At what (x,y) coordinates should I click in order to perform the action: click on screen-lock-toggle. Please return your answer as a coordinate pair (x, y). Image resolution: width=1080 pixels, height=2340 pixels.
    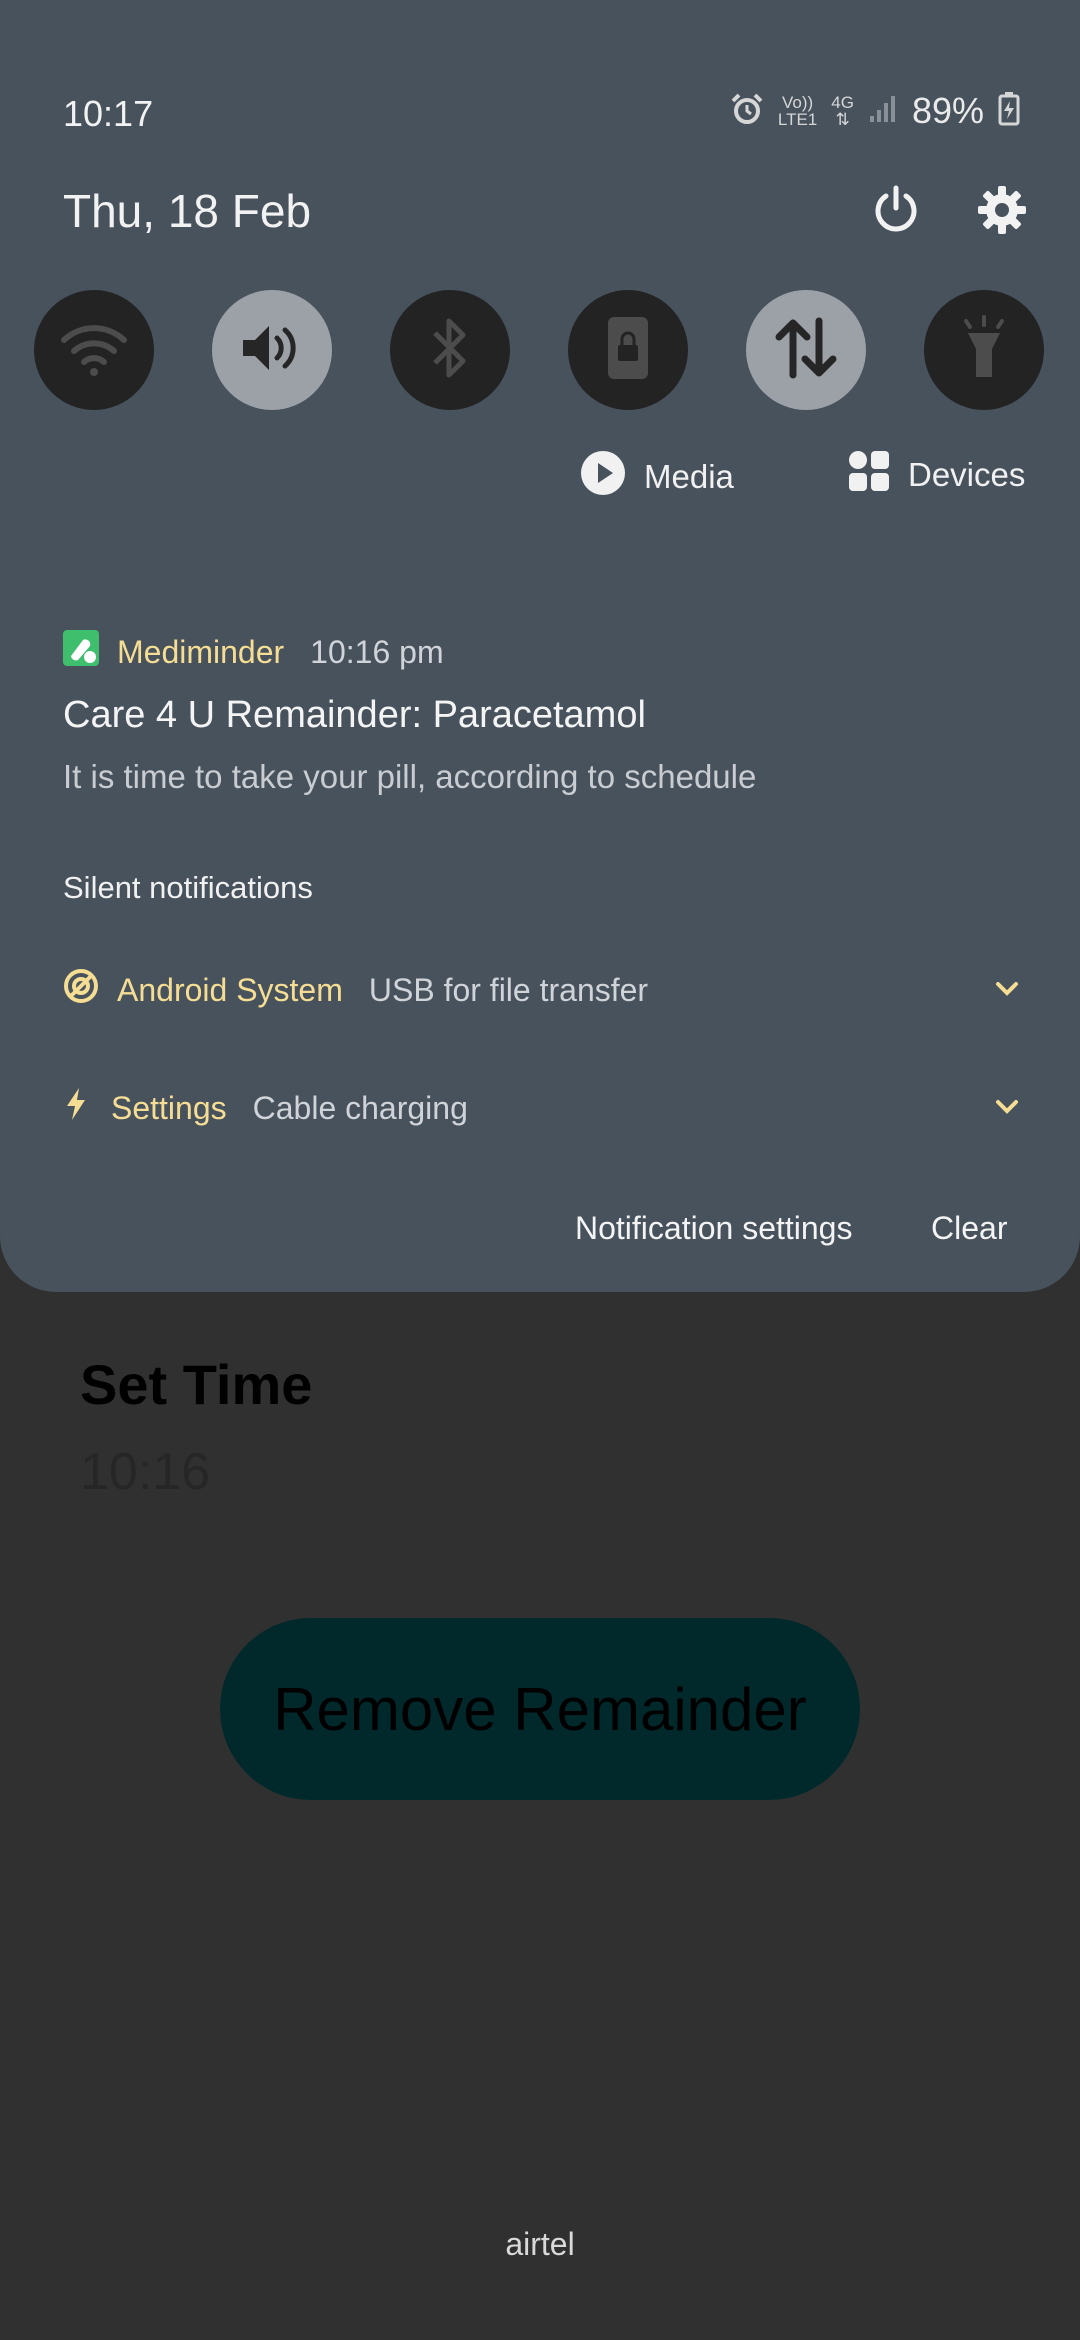
    Looking at the image, I should click on (628, 350).